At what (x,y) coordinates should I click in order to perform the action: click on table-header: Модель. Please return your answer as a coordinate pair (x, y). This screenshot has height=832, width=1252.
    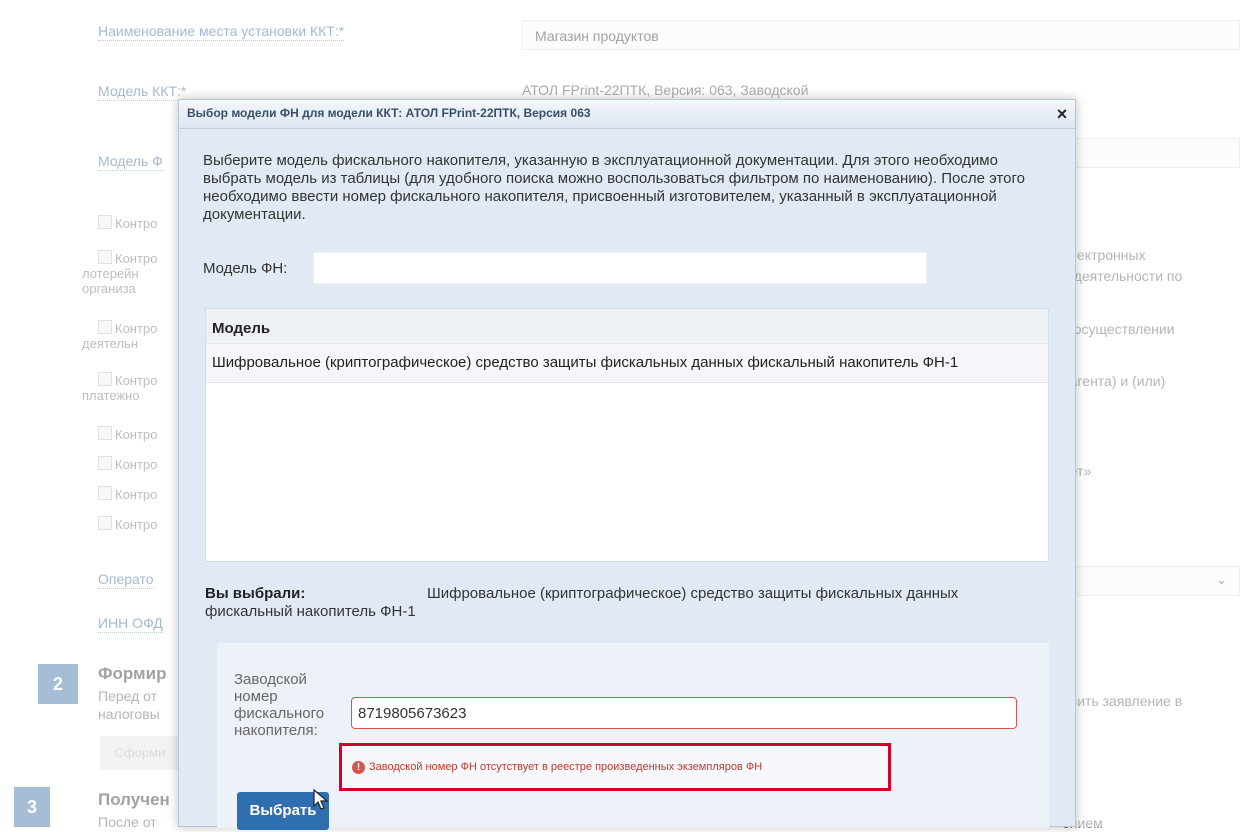
    Looking at the image, I should click on (627, 326).